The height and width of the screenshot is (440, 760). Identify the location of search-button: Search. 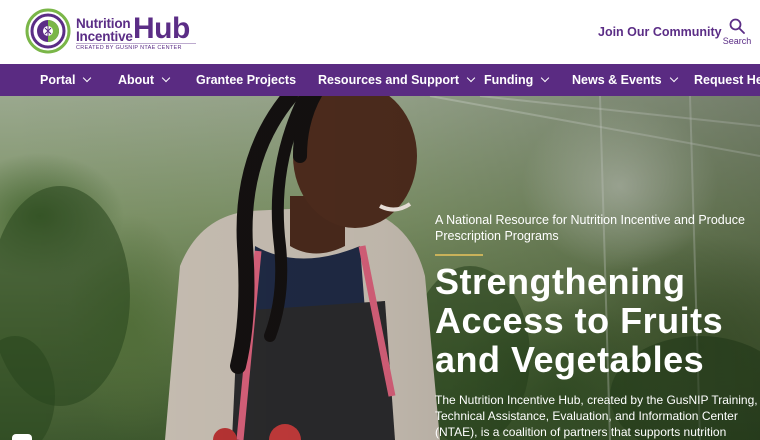
(737, 32).